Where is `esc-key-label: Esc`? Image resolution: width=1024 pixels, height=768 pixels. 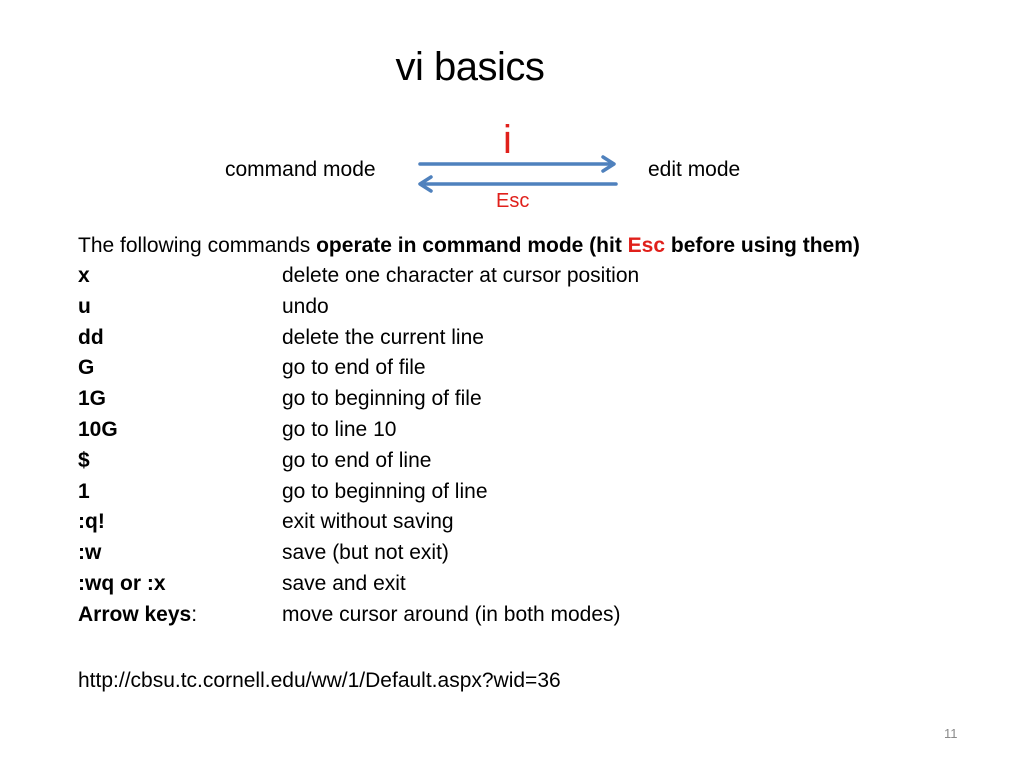 esc-key-label: Esc is located at coordinates (513, 201).